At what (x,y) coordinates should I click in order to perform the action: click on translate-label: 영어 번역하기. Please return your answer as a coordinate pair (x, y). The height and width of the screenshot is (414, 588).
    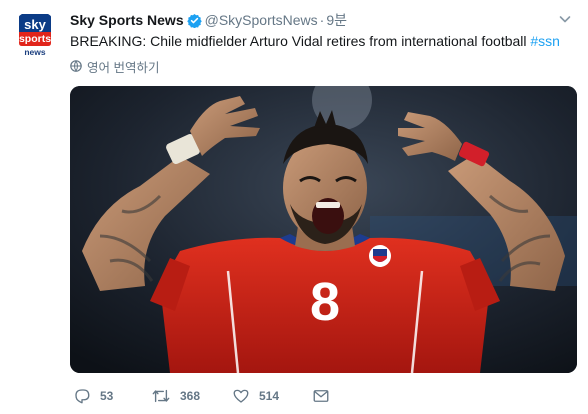
    Looking at the image, I should click on (123, 68).